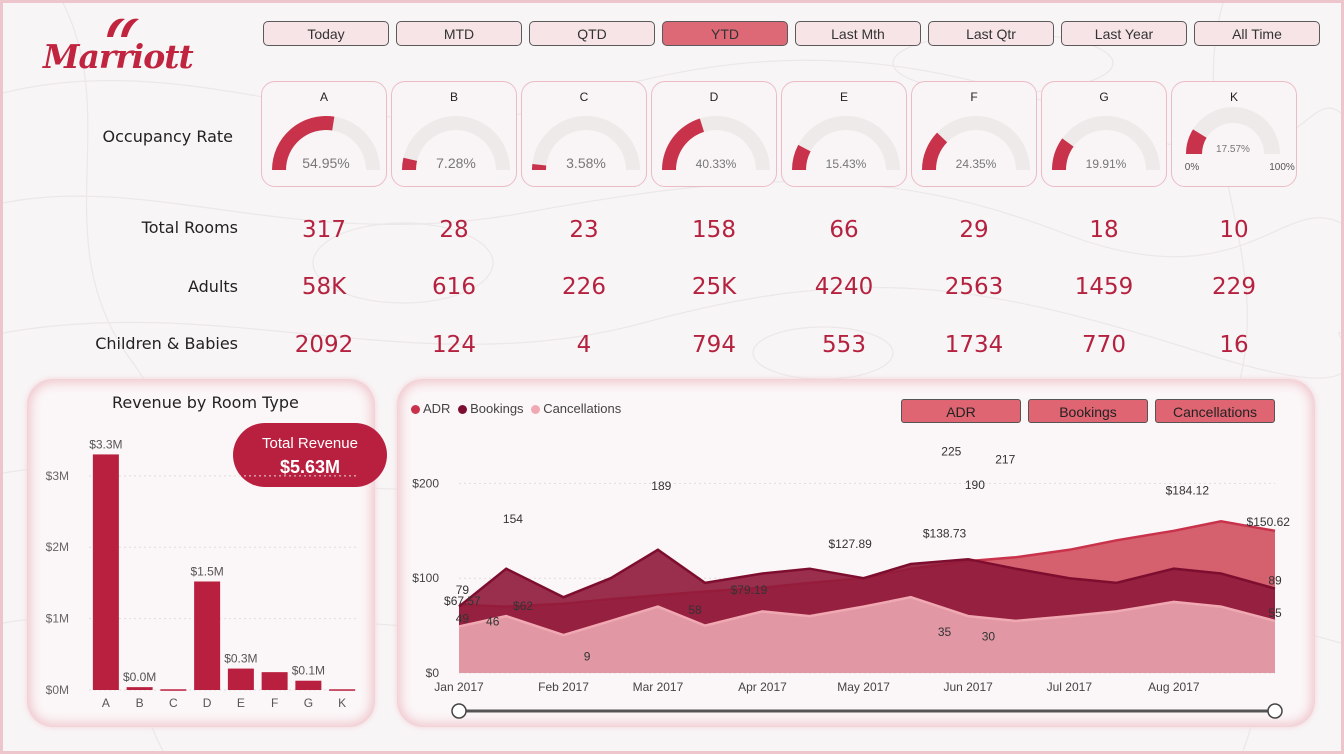 This screenshot has height=754, width=1344. Describe the element at coordinates (844, 230) in the screenshot. I see `hotel-rooms-value: 66` at that location.